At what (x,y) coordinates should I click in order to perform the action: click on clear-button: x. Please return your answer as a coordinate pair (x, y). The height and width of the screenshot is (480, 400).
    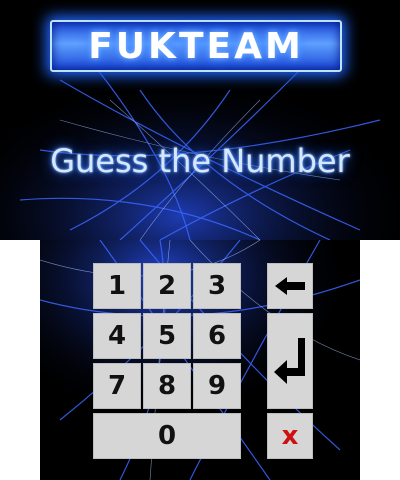
    Looking at the image, I should click on (290, 436).